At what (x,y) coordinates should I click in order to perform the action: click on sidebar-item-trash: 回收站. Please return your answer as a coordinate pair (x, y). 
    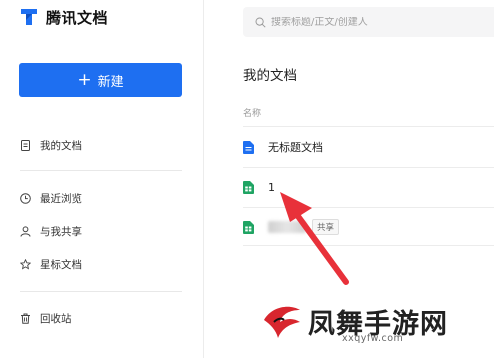
    Looking at the image, I should click on (46, 318).